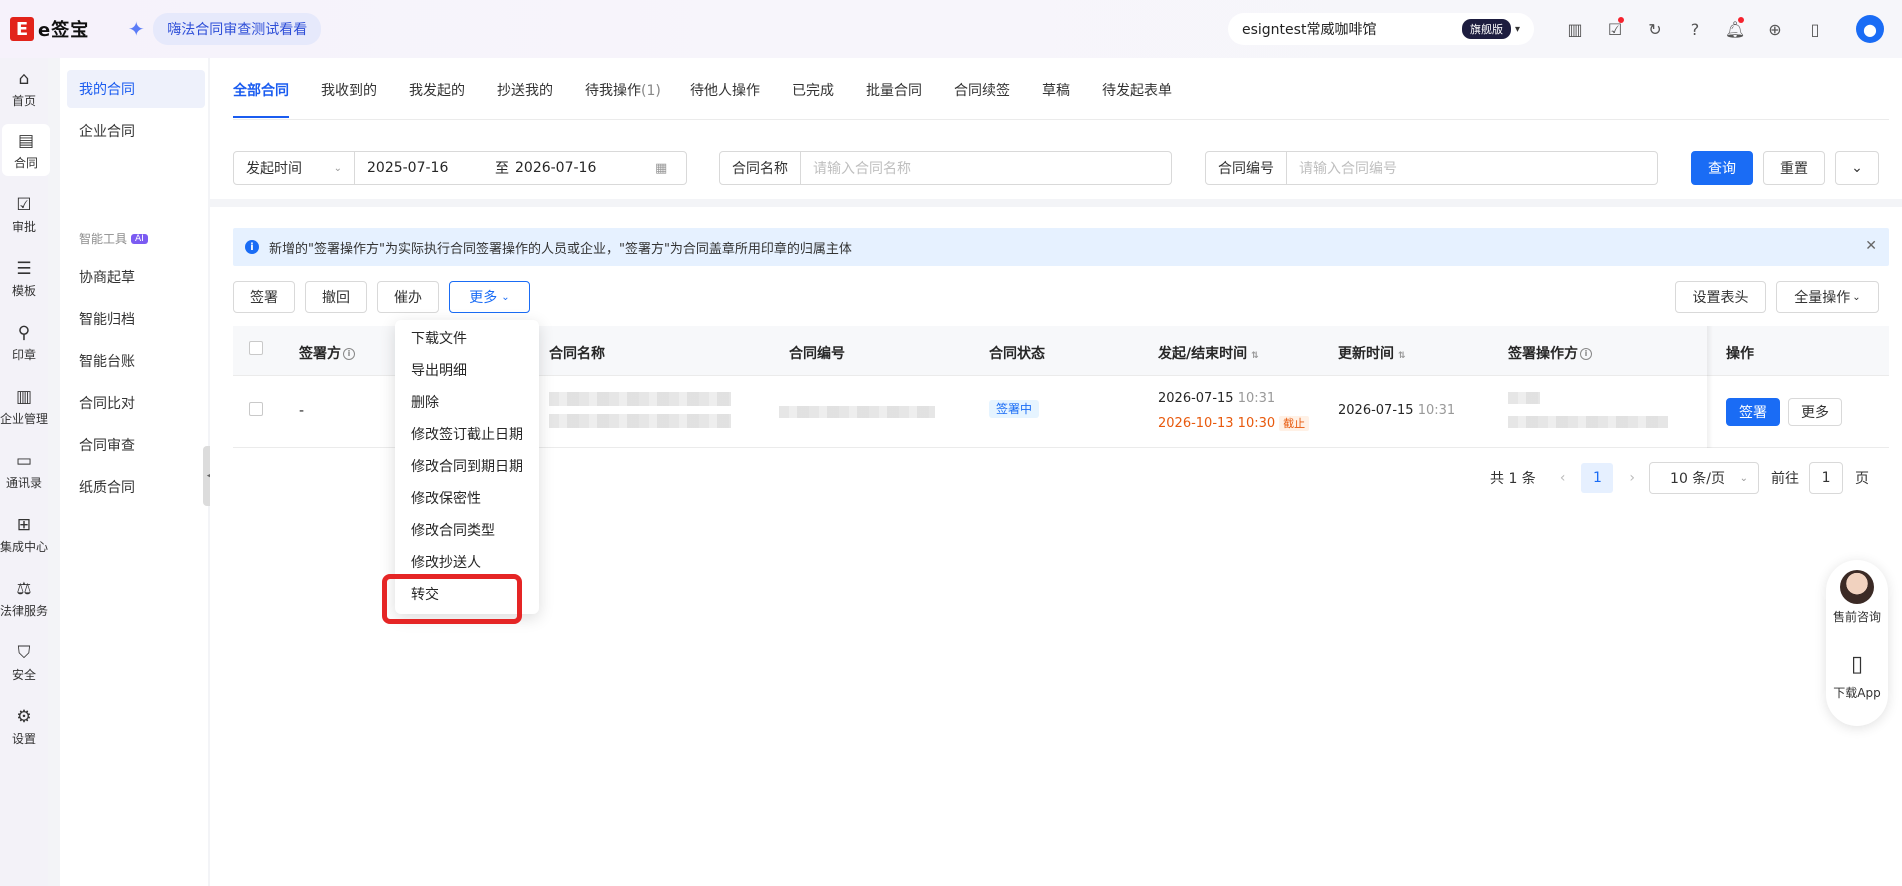  Describe the element at coordinates (467, 434) in the screenshot. I see `menu-item-edit-sign-deadline: 修改签订截止日期` at that location.